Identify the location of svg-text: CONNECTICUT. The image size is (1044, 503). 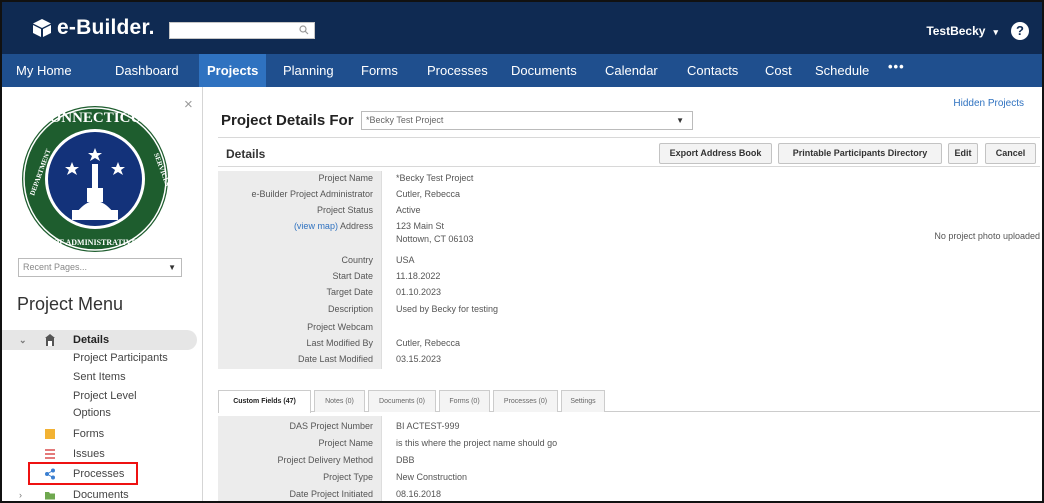
(95, 118).